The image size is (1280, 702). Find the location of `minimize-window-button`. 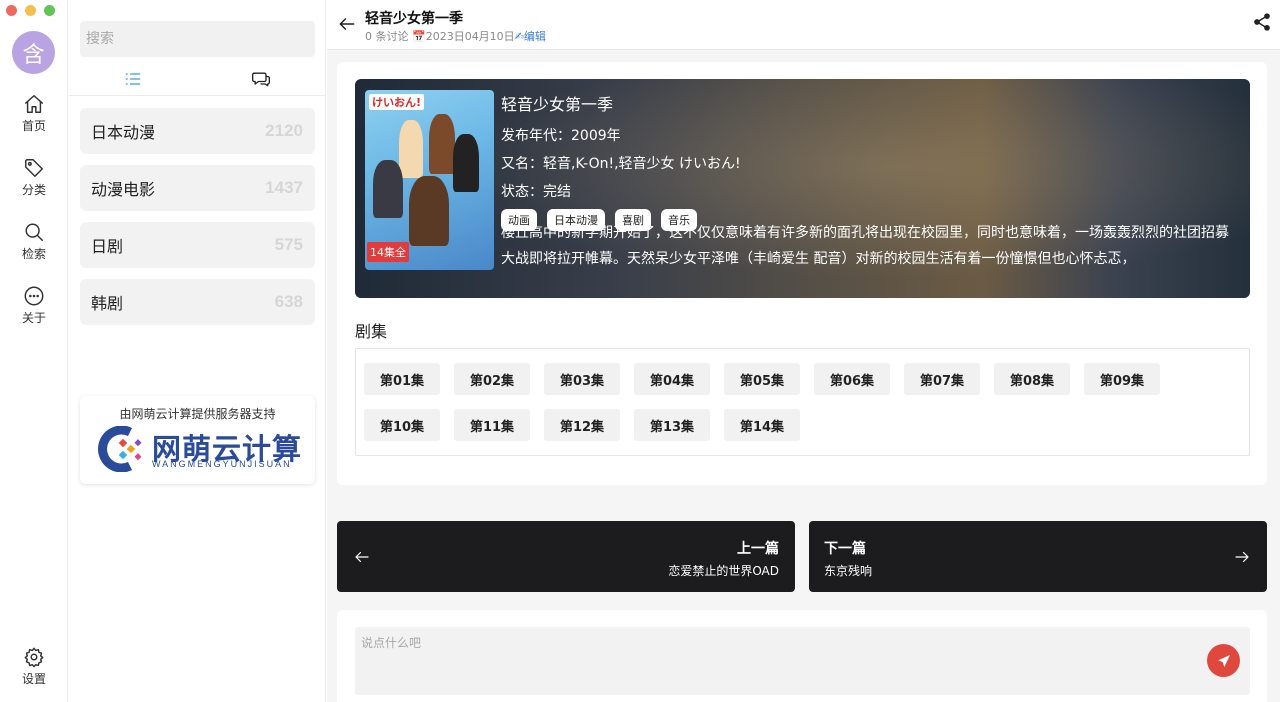

minimize-window-button is located at coordinates (30, 10).